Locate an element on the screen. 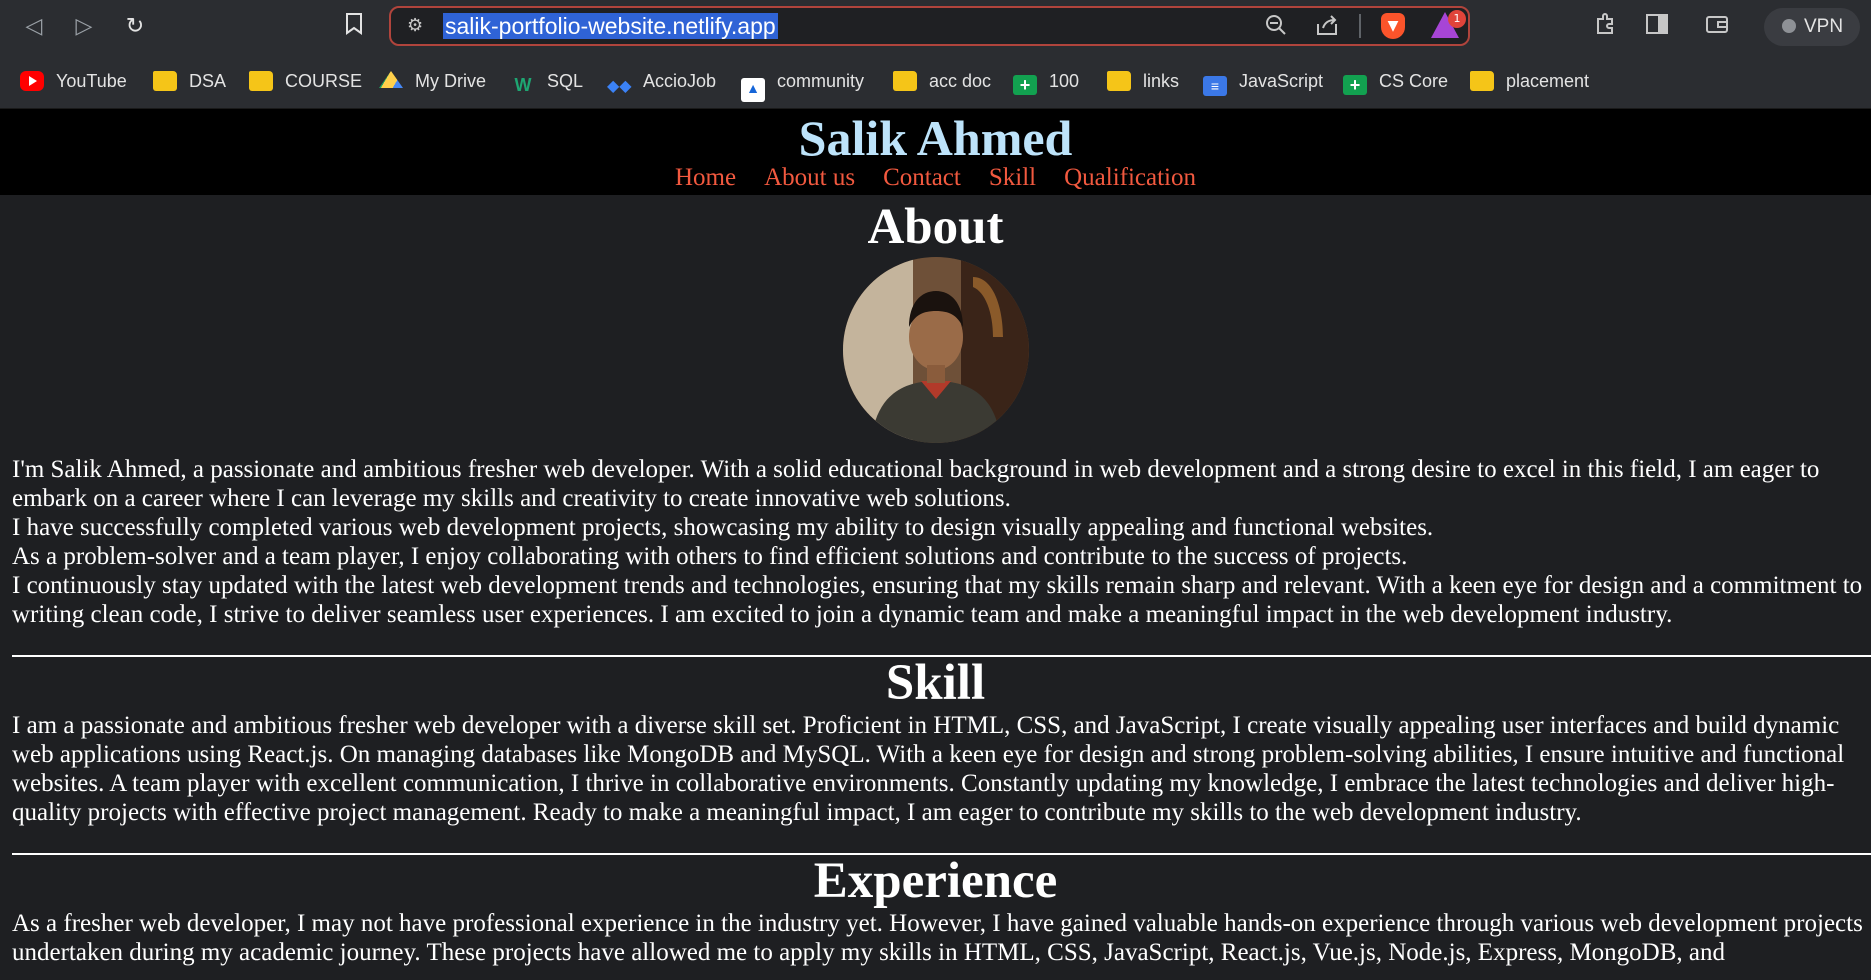 This screenshot has height=980, width=1871. site-title: Salik Ahmed is located at coordinates (935, 138).